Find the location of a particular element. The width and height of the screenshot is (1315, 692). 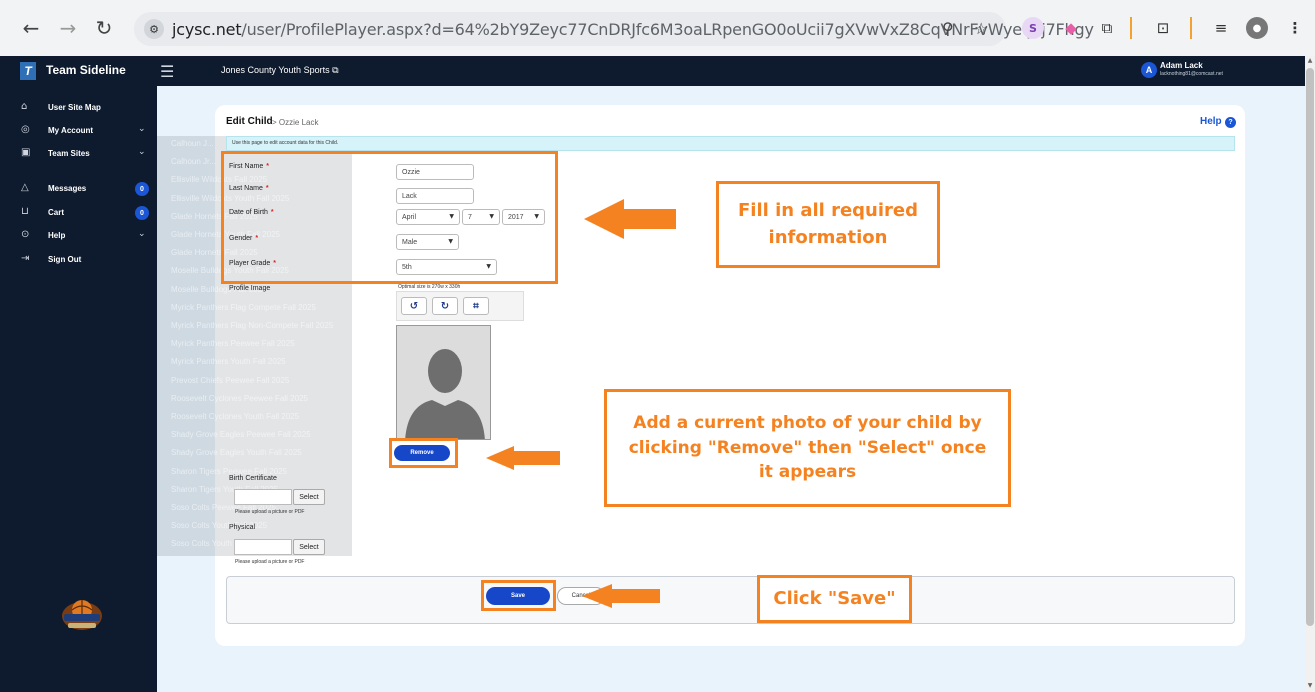

user-email: lacknothing81@comcast.net is located at coordinates (1191, 74).